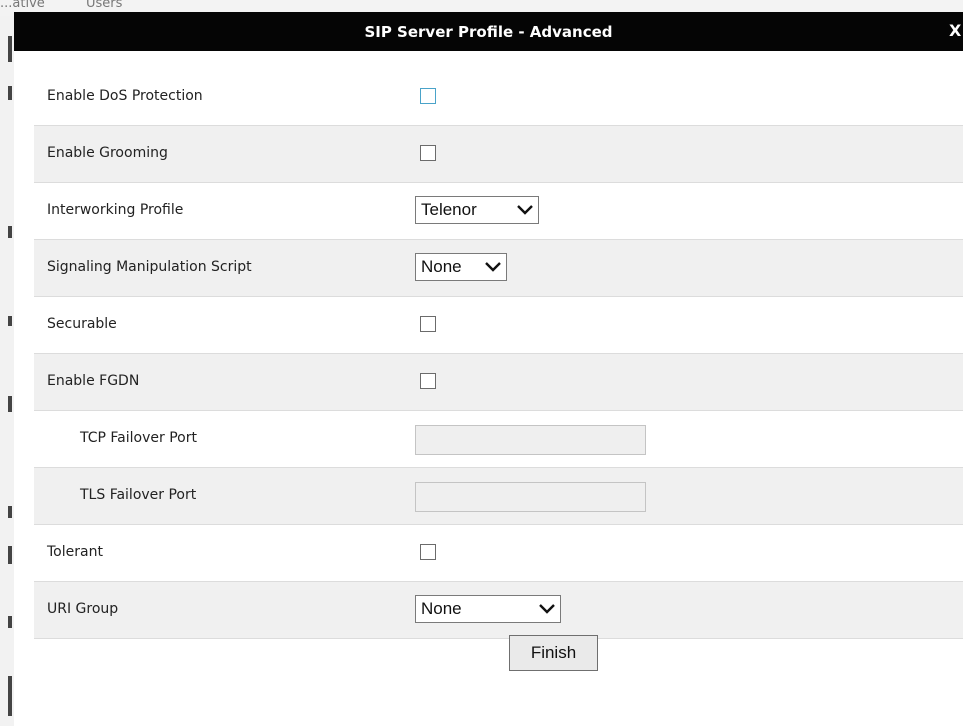 The image size is (963, 726). Describe the element at coordinates (498, 553) in the screenshot. I see `row-tolerant: Tolerant` at that location.